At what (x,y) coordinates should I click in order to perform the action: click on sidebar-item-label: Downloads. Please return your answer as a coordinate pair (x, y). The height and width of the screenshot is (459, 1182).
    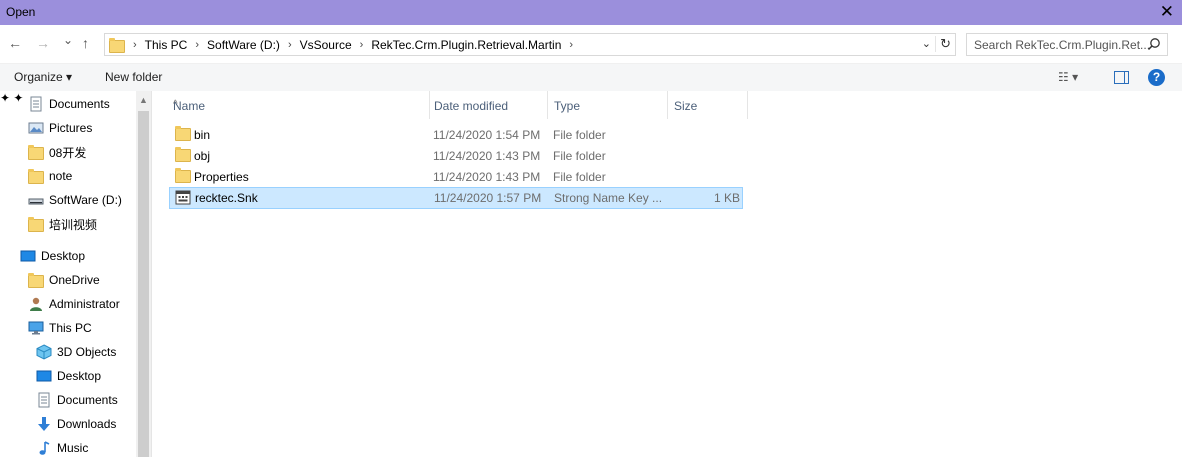
    Looking at the image, I should click on (87, 424).